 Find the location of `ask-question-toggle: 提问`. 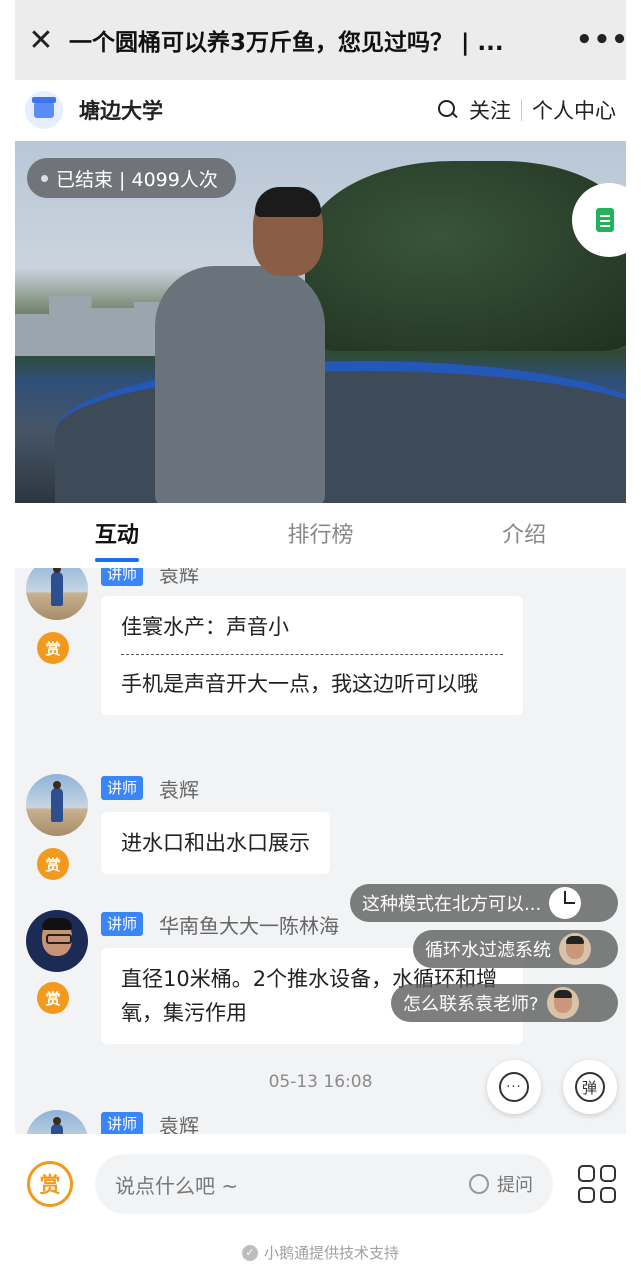

ask-question-toggle: 提问 is located at coordinates (501, 1184).